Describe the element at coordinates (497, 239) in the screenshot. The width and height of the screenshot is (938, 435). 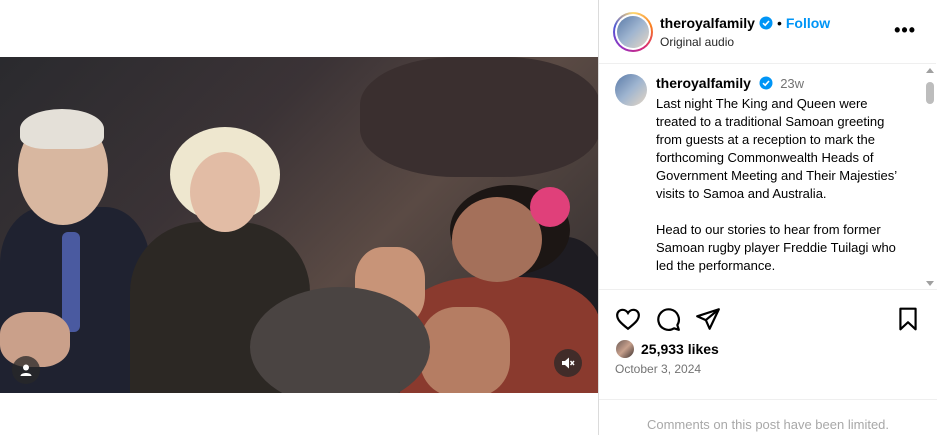
I see `video-woman-face` at that location.